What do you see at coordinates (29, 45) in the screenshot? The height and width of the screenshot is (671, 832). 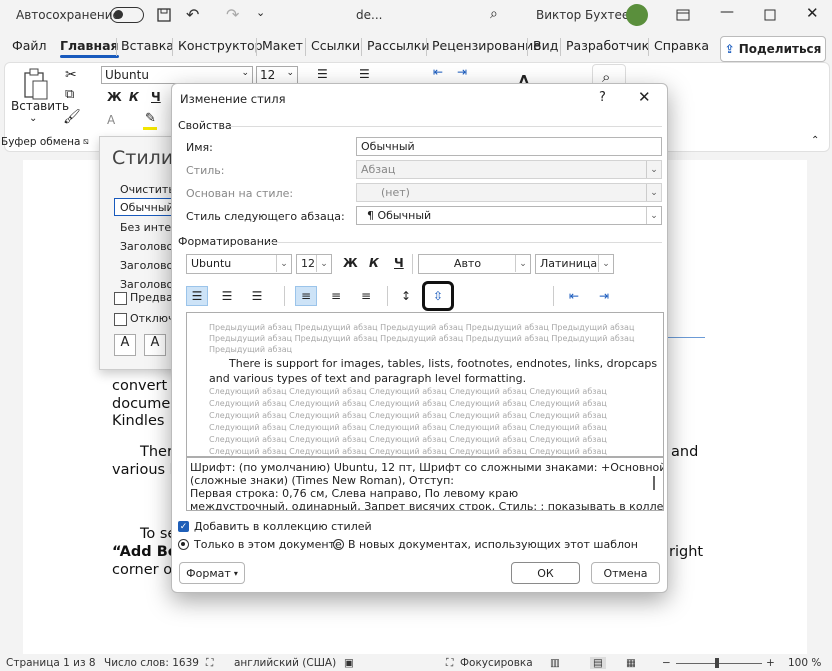 I see `tab-file: Файл` at bounding box center [29, 45].